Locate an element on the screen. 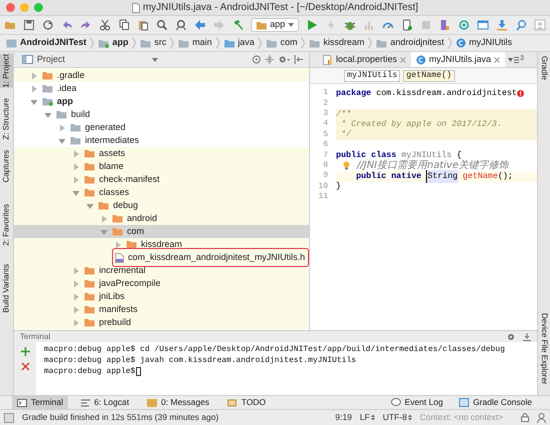 The image size is (550, 425). tree-row: prebuild is located at coordinates (161, 322).